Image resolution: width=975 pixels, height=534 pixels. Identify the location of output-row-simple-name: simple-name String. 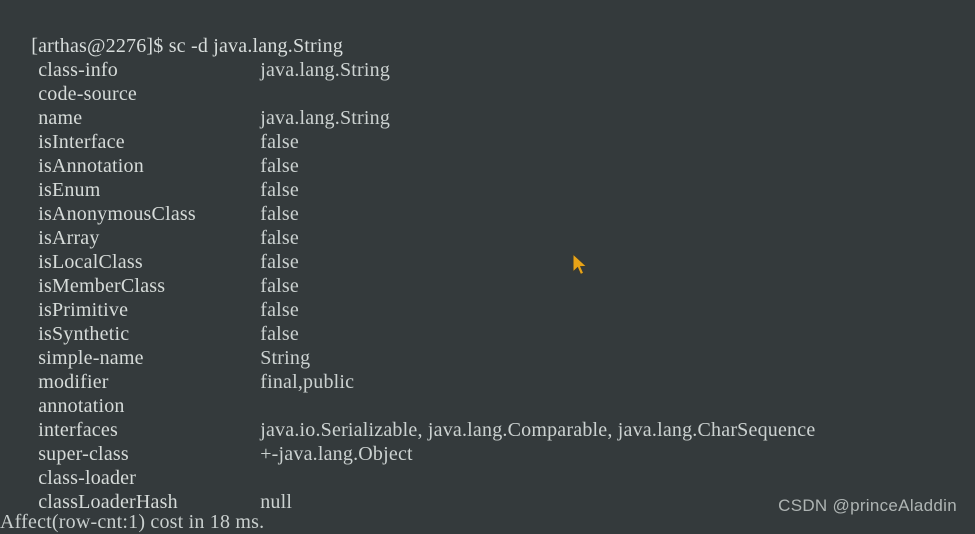
(155, 345).